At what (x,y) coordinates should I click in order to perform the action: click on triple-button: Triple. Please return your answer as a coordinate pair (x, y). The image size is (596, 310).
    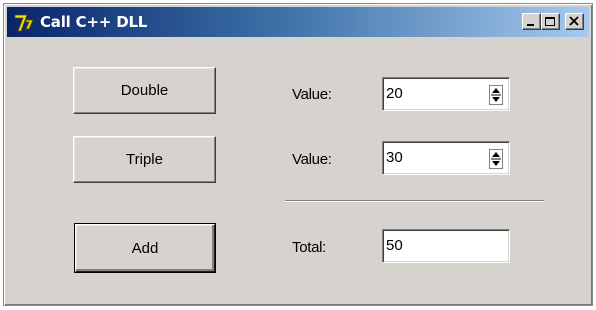
    Looking at the image, I should click on (144, 159).